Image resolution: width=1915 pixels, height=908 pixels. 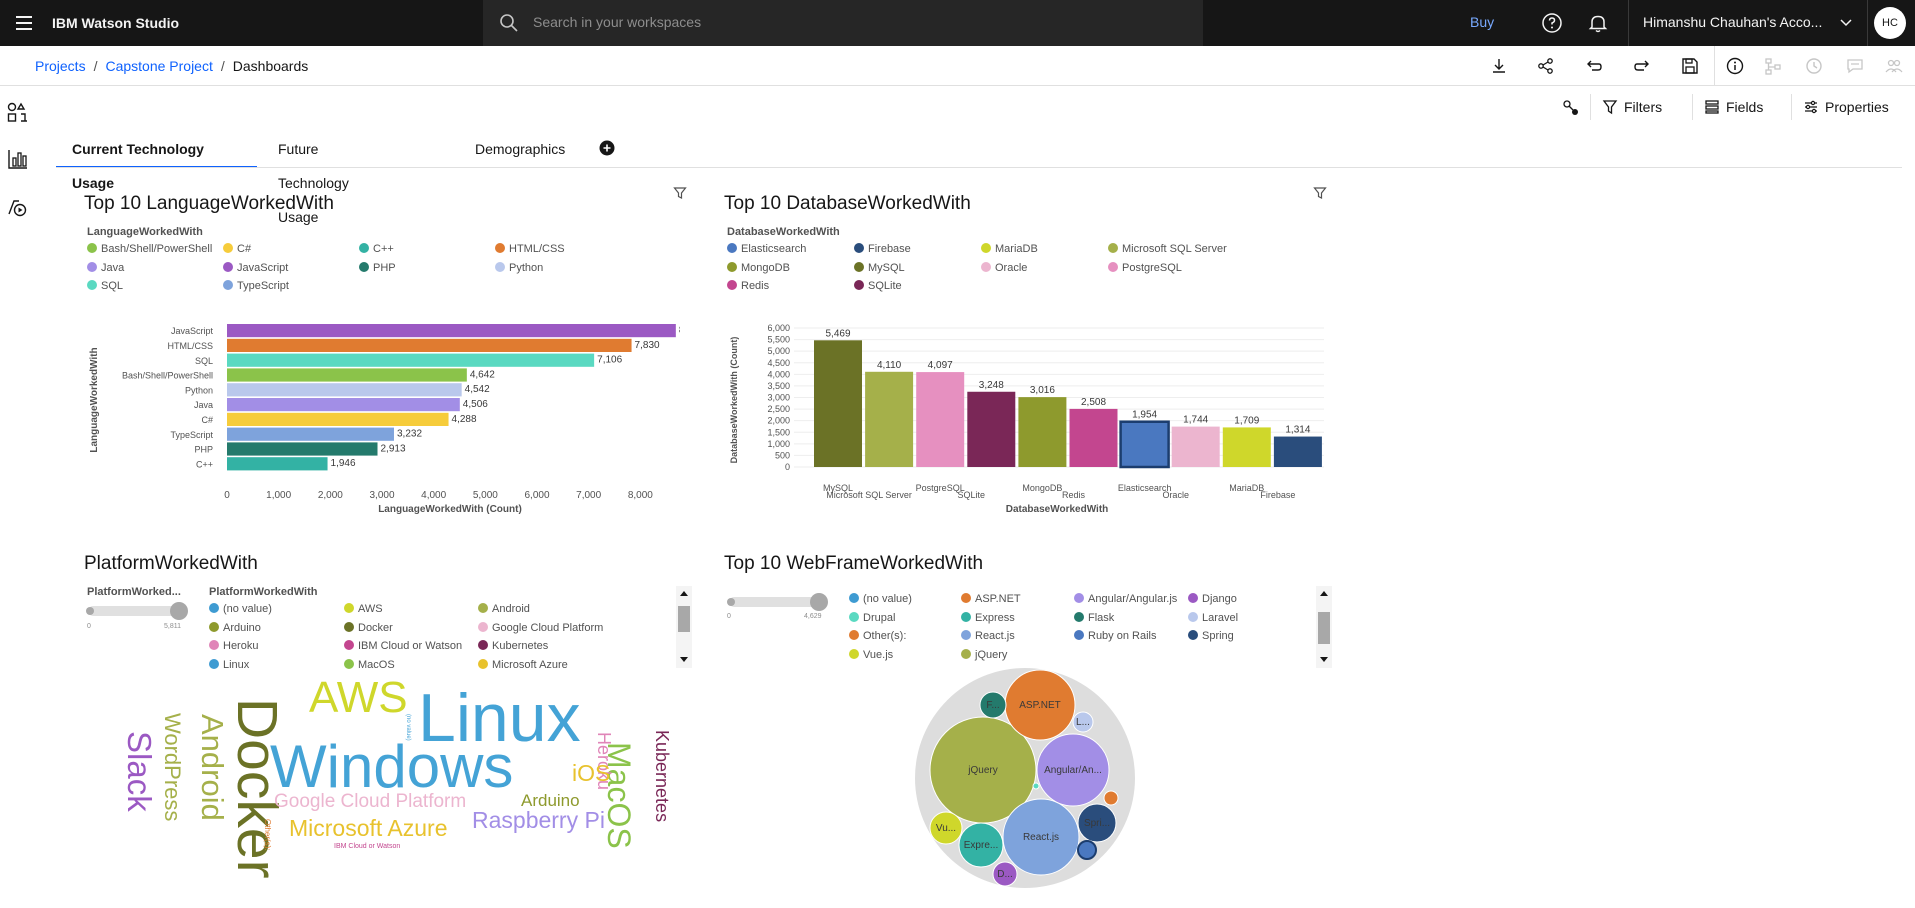 What do you see at coordinates (523, 664) in the screenshot?
I see `legend-item: Microsoft Azure` at bounding box center [523, 664].